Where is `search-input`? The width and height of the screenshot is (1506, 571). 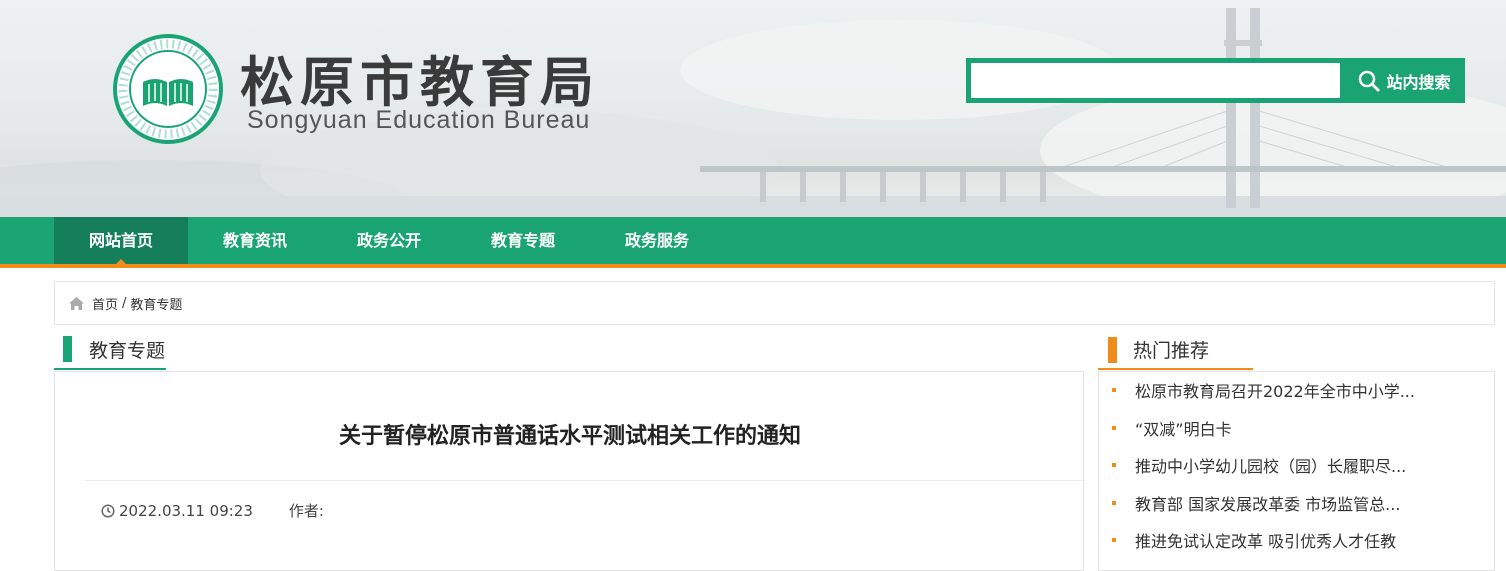
search-input is located at coordinates (1155, 80).